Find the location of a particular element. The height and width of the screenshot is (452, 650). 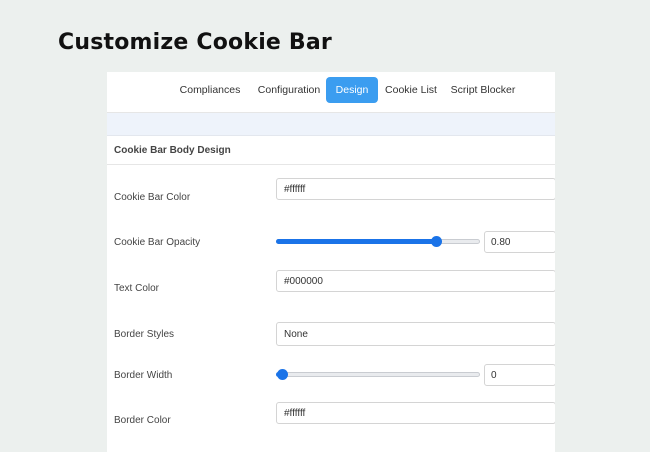

tab-cookie-list: Cookie List is located at coordinates (411, 90).